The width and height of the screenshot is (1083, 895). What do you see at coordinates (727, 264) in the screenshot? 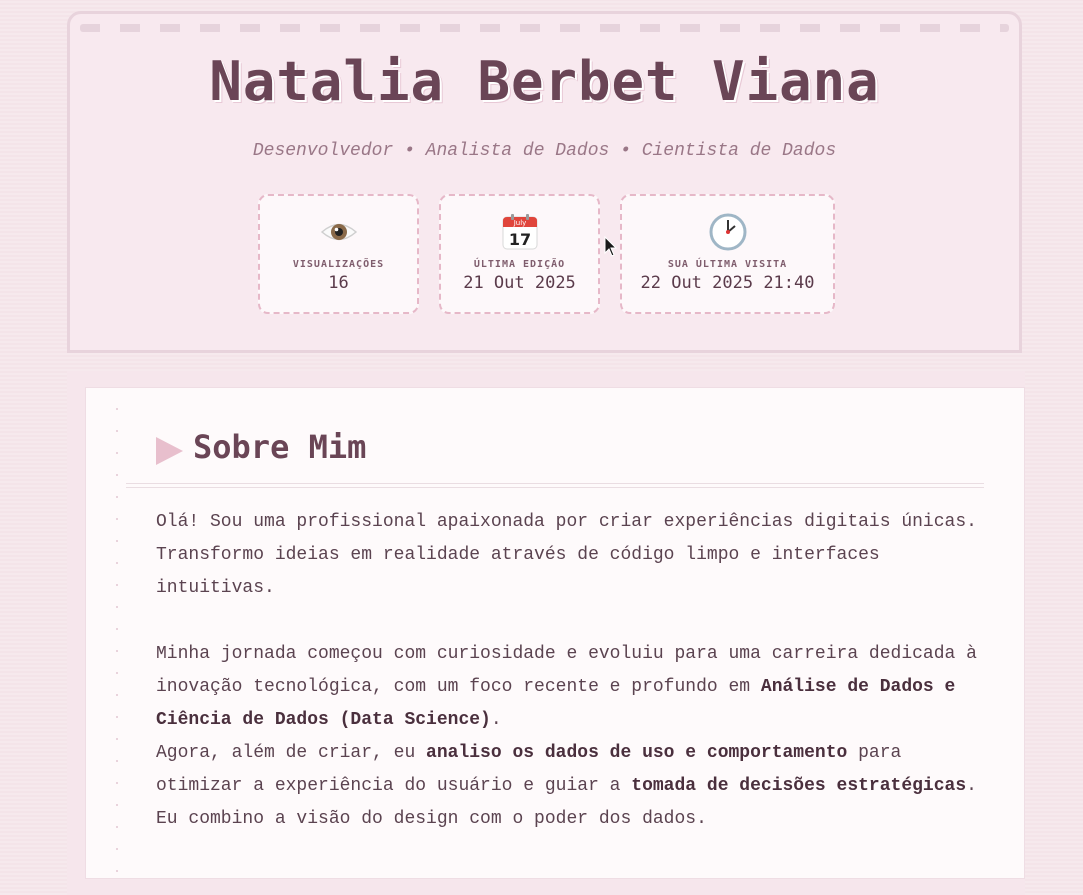
I see `stat-last-visit-label: SUA ÚLTIMA VISITA` at bounding box center [727, 264].